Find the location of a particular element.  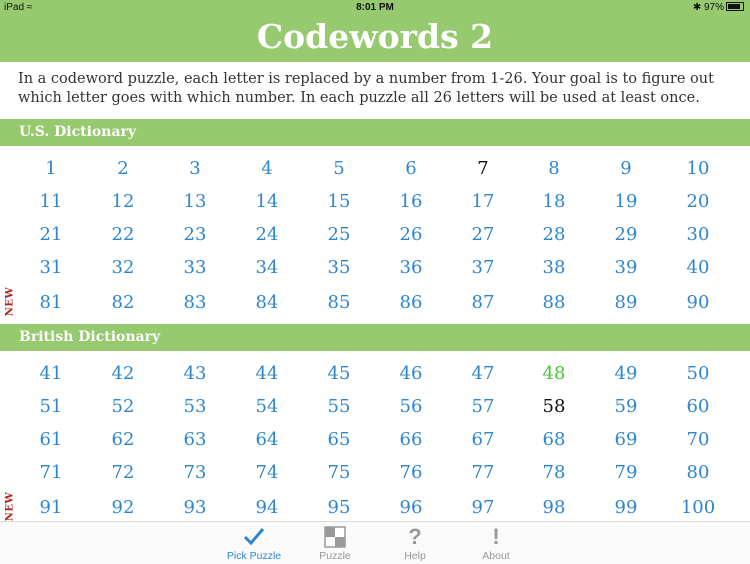

puzzle-number-31: 31 is located at coordinates (51, 267).